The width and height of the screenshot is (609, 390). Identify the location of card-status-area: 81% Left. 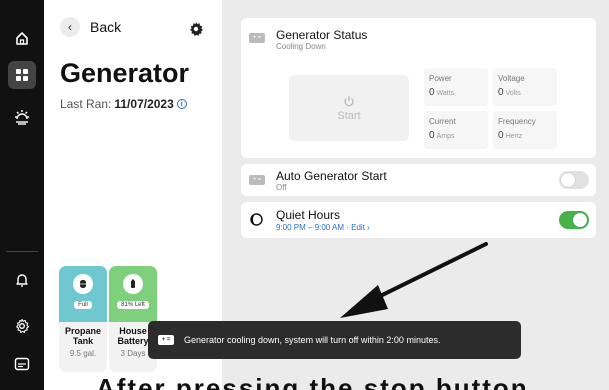
(133, 294).